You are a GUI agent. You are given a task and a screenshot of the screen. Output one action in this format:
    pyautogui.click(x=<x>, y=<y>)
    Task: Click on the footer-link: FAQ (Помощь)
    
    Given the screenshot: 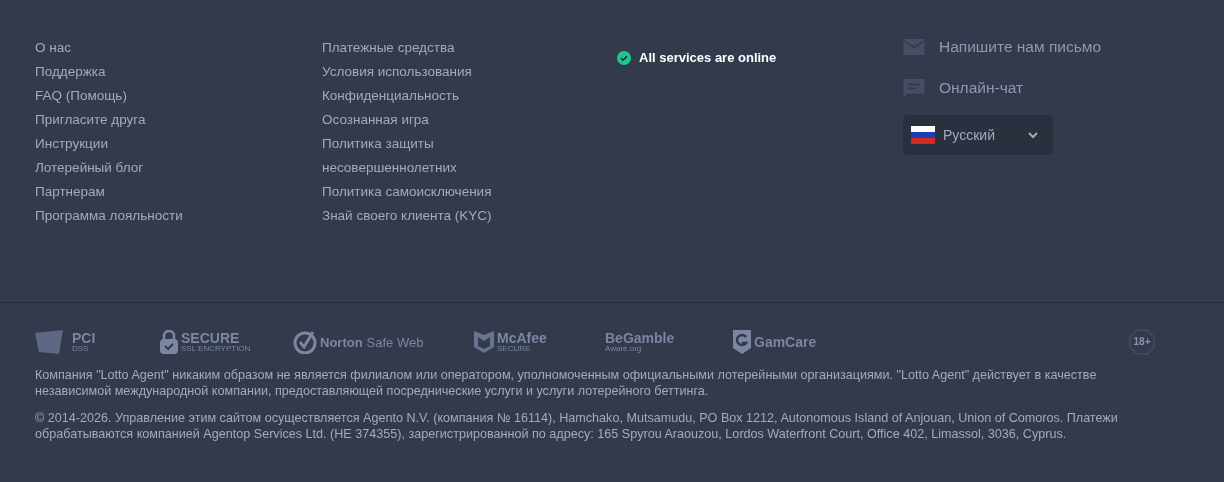 What is the action you would take?
    pyautogui.click(x=81, y=96)
    